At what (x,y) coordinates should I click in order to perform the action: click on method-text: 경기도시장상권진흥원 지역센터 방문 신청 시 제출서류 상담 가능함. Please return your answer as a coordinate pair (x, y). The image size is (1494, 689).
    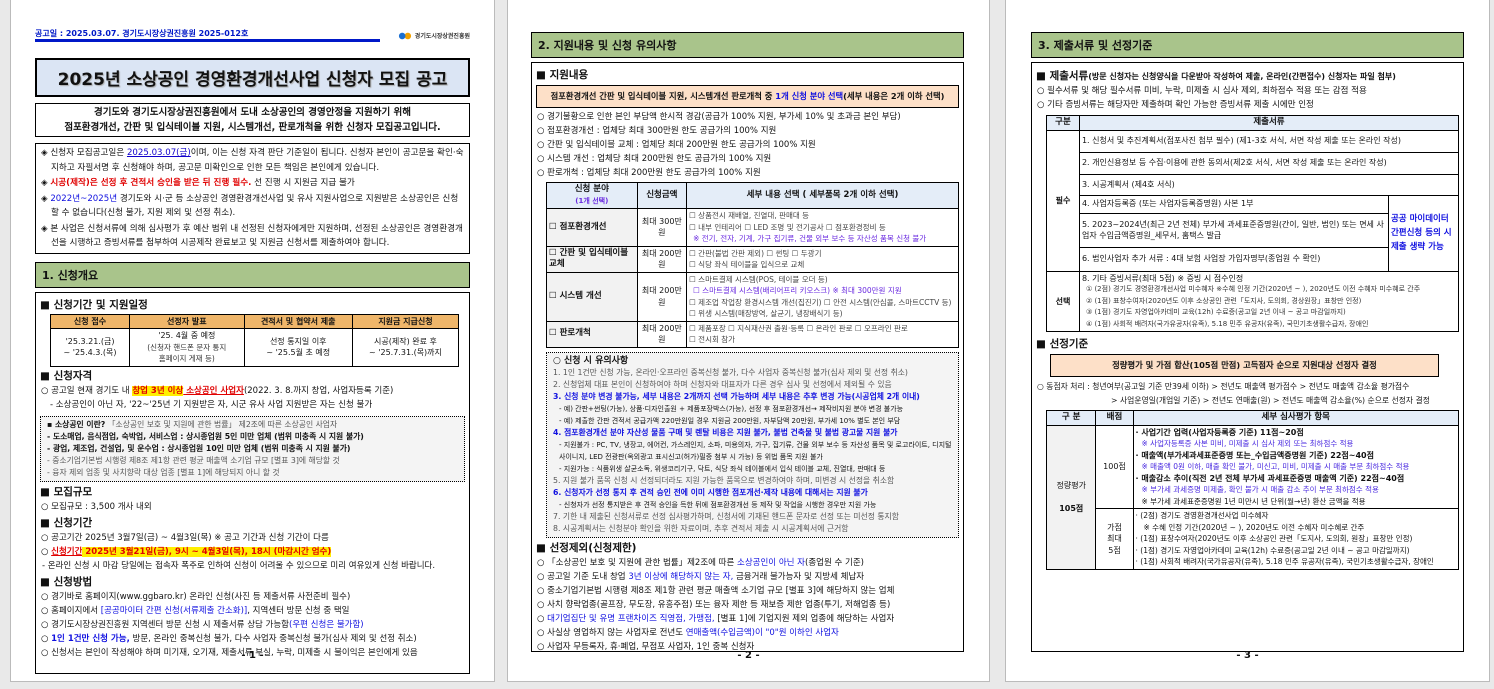
    Looking at the image, I should click on (170, 624).